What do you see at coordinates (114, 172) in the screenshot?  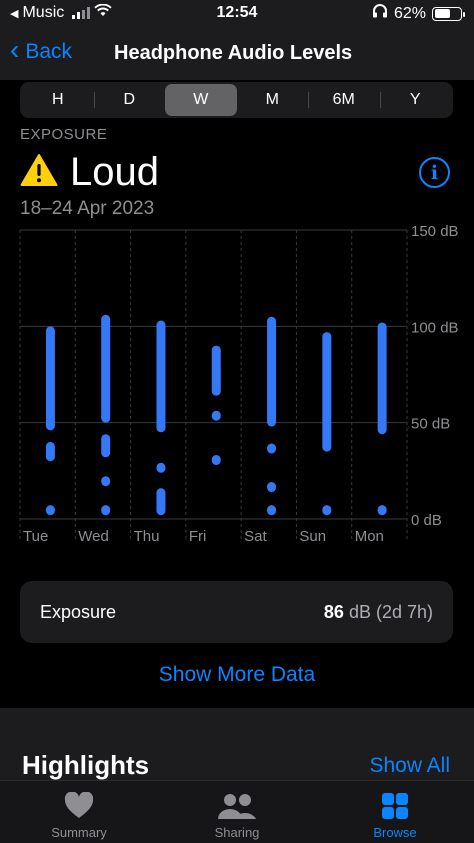 I see `exposure-level: Loud` at bounding box center [114, 172].